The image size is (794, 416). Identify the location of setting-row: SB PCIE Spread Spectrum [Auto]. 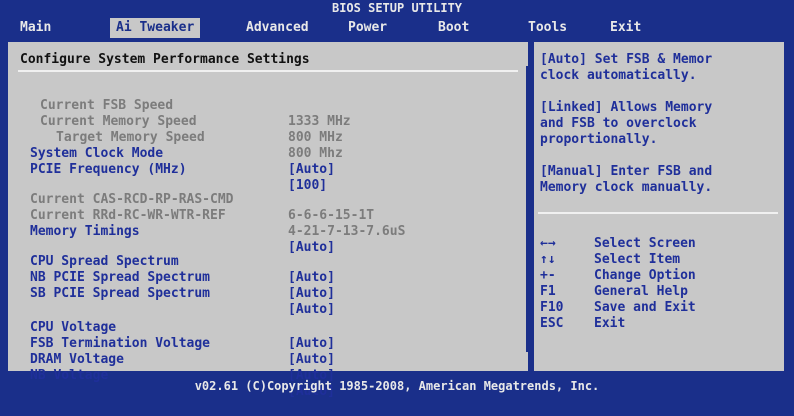
(275, 293).